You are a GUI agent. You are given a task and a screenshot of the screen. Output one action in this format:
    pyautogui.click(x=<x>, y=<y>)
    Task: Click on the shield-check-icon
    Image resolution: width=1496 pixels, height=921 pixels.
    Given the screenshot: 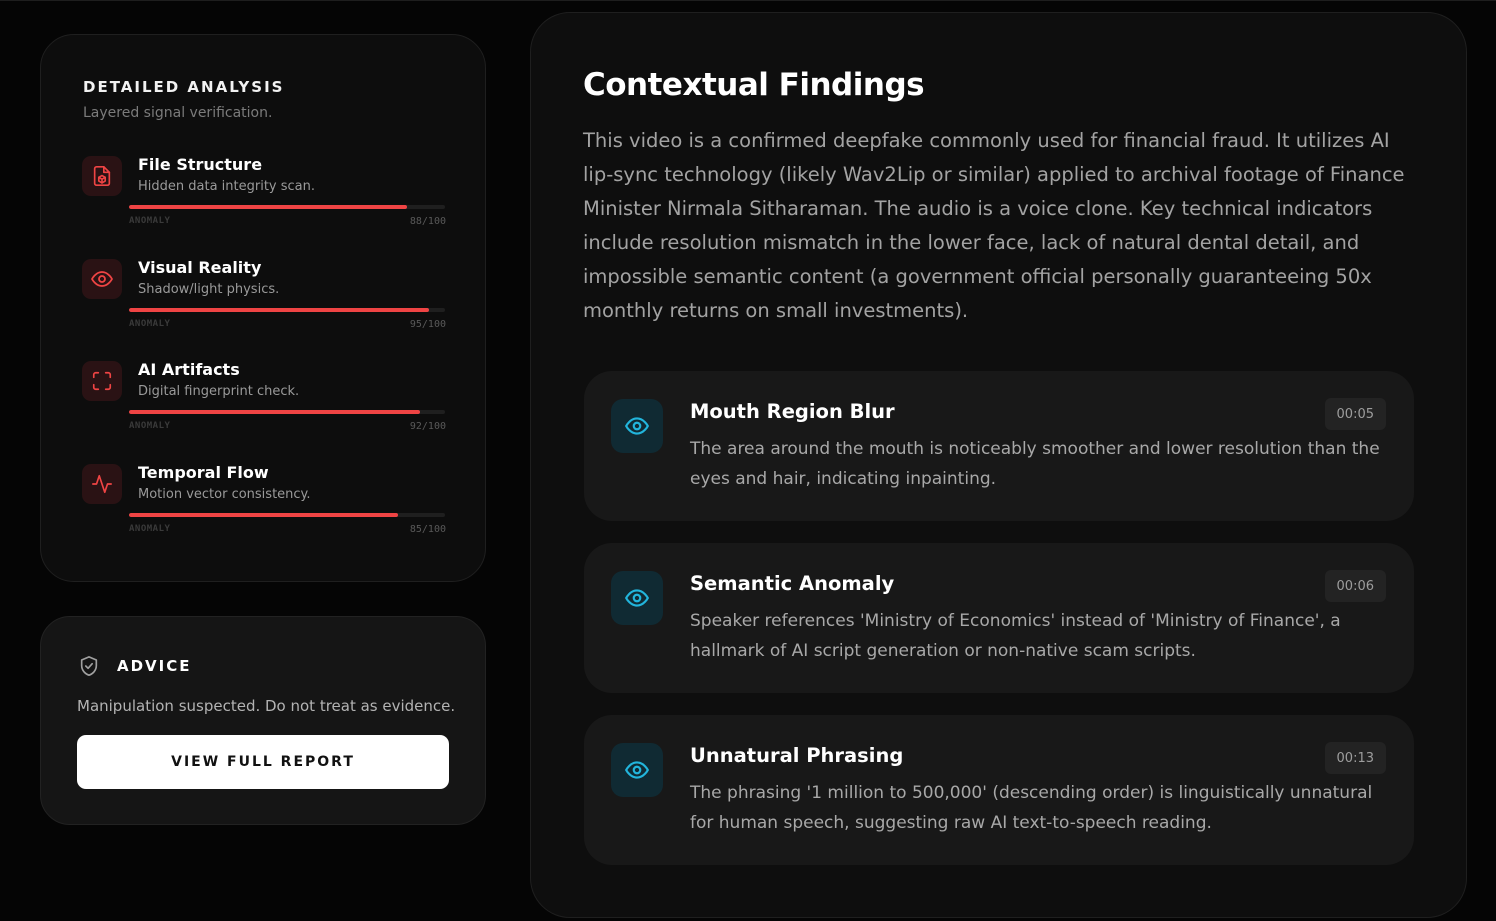 What is the action you would take?
    pyautogui.click(x=89, y=666)
    